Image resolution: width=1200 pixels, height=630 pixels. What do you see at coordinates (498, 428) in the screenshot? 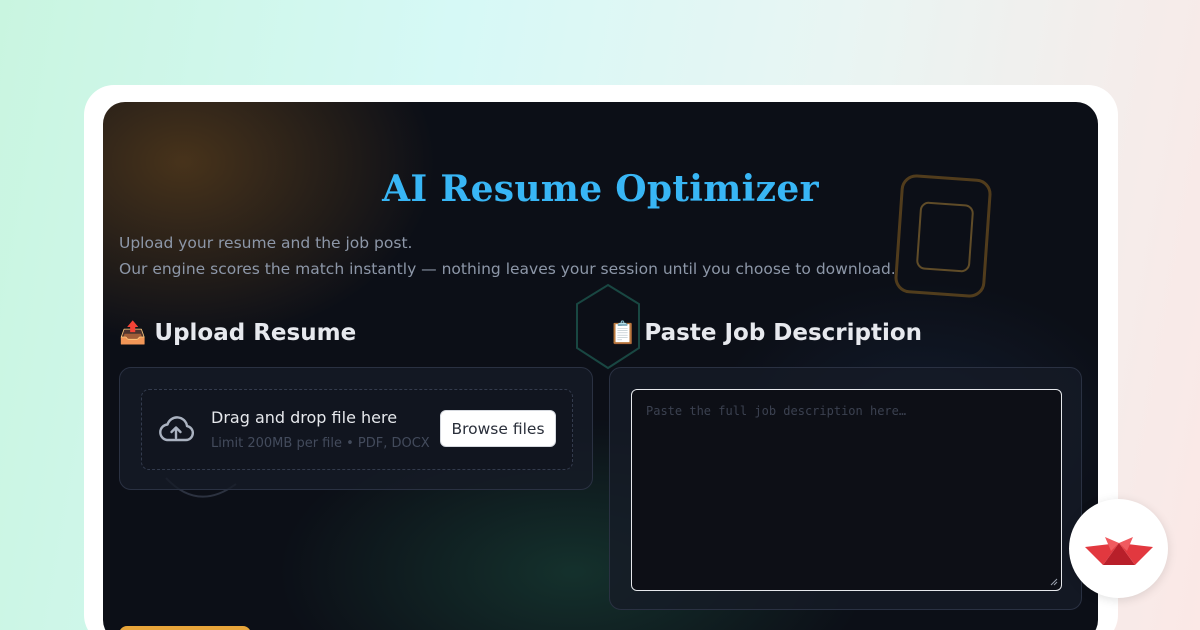
I see `browse-files-button: Browse files` at bounding box center [498, 428].